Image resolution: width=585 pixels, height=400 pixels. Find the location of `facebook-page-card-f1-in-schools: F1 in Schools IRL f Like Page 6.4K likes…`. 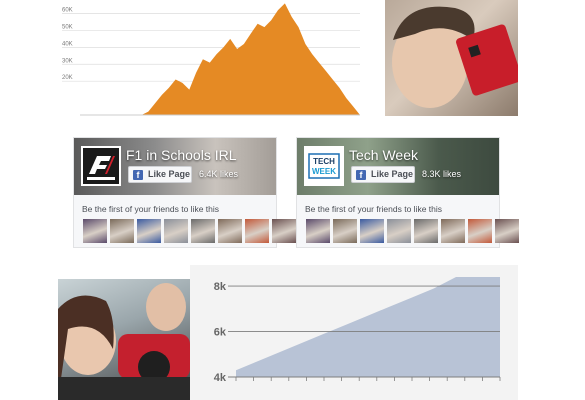

facebook-page-card-f1-in-schools: F1 in Schools IRL f Like Page 6.4K likes… is located at coordinates (184, 192).